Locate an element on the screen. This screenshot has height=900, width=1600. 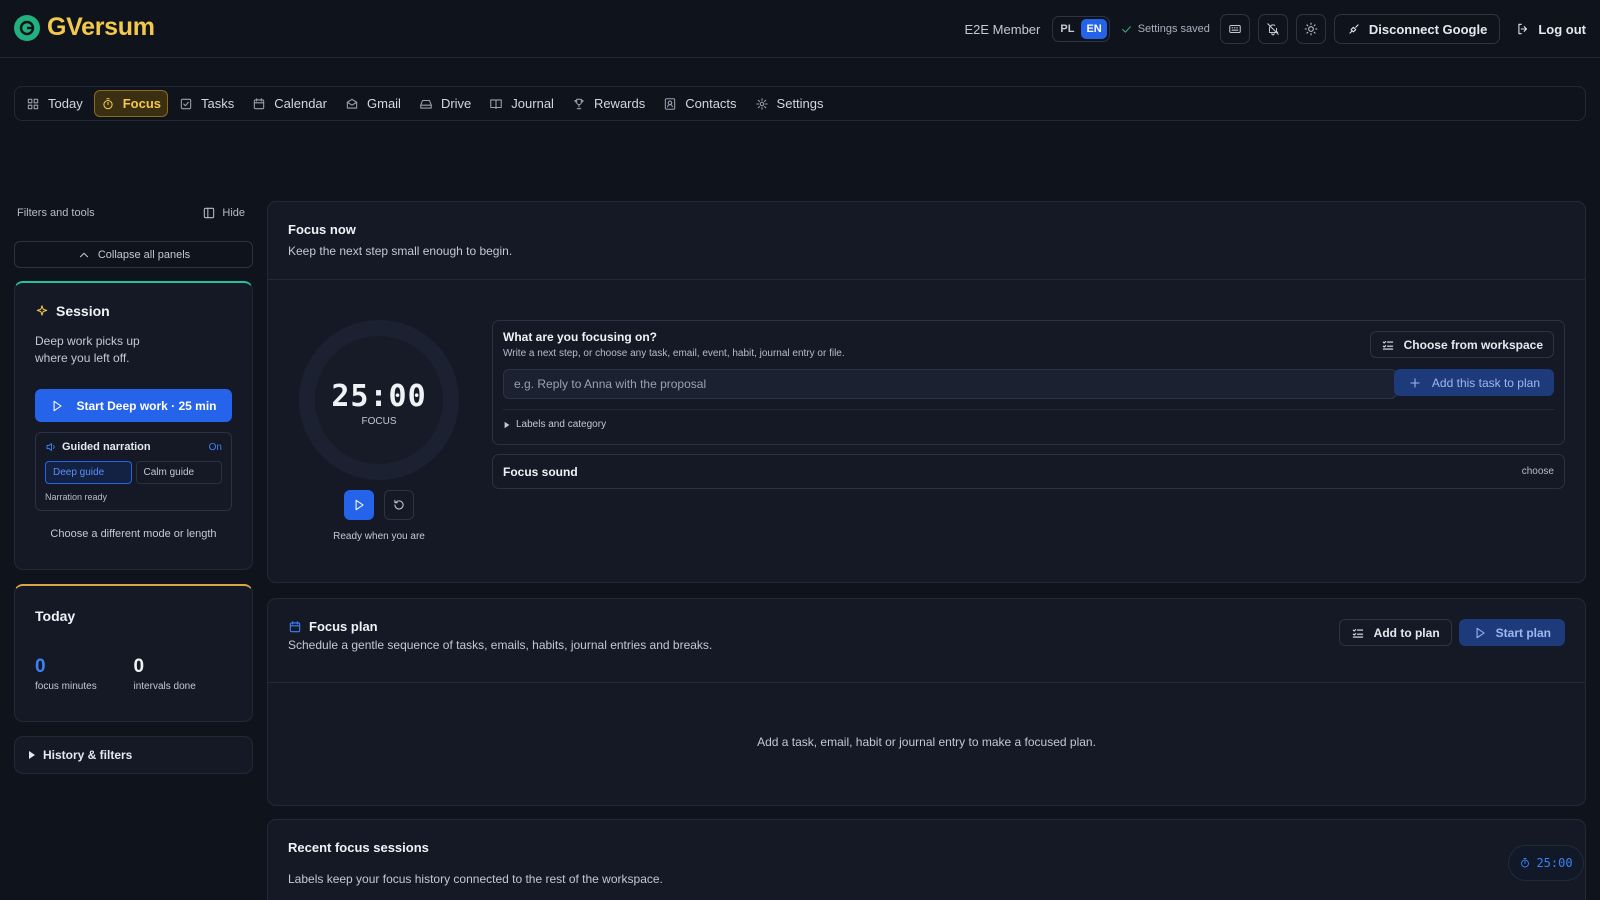
keyboard-icon is located at coordinates (1235, 29).